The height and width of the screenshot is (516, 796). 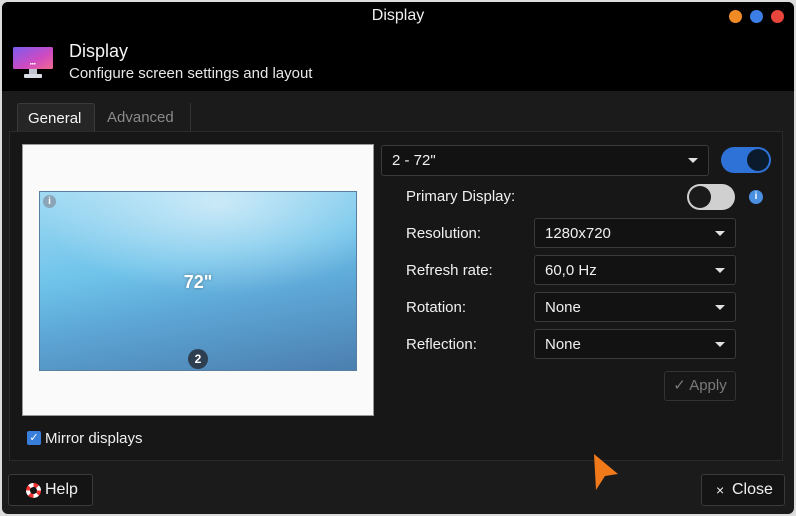 I want to click on monitor-icon, so click(x=33, y=62).